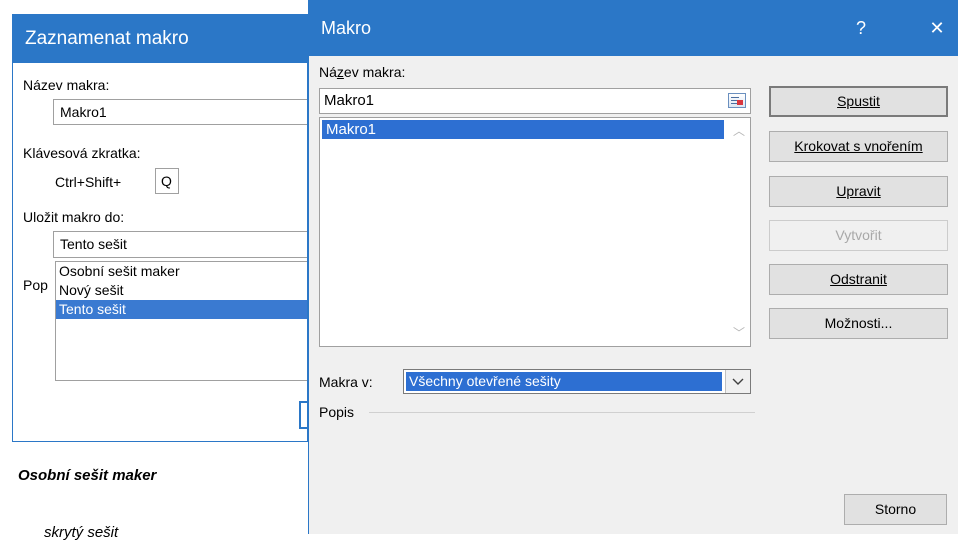 Image resolution: width=958 pixels, height=541 pixels. What do you see at coordinates (564, 381) in the screenshot?
I see `macros-in-value: Všechny otevřené sešity` at bounding box center [564, 381].